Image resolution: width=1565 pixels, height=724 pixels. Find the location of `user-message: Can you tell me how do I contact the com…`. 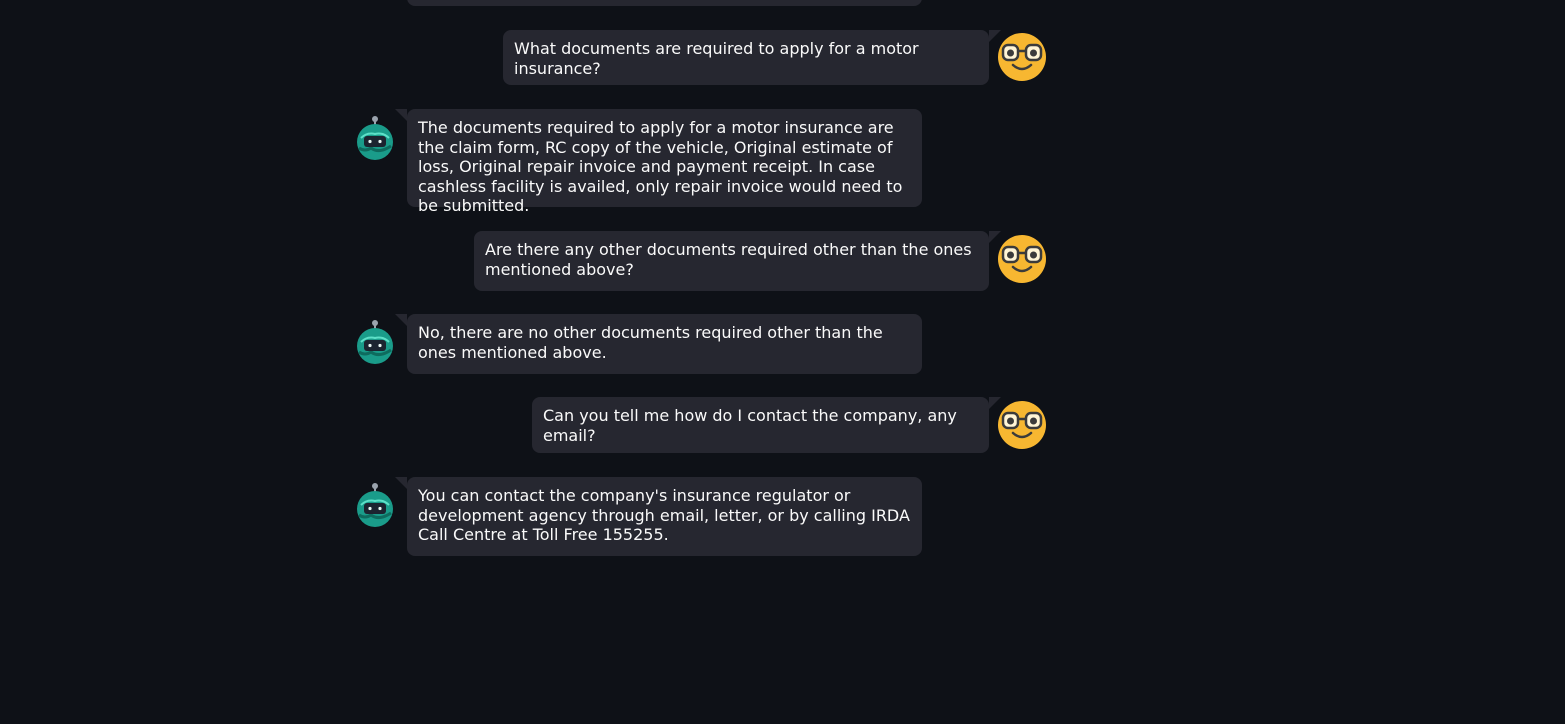

user-message: Can you tell me how do I contact the com… is located at coordinates (766, 425).